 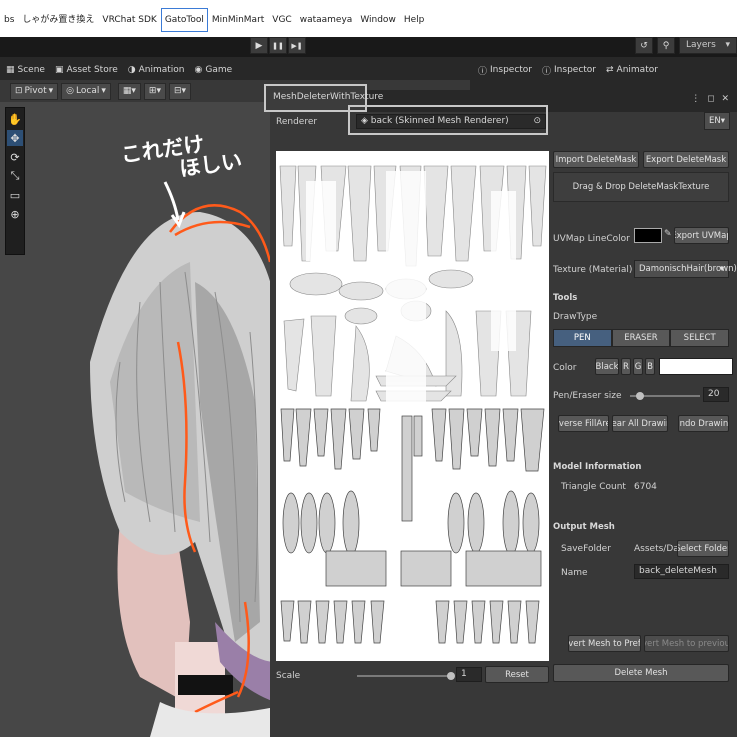 I want to click on tab-scene-label: Scene, so click(x=31, y=70).